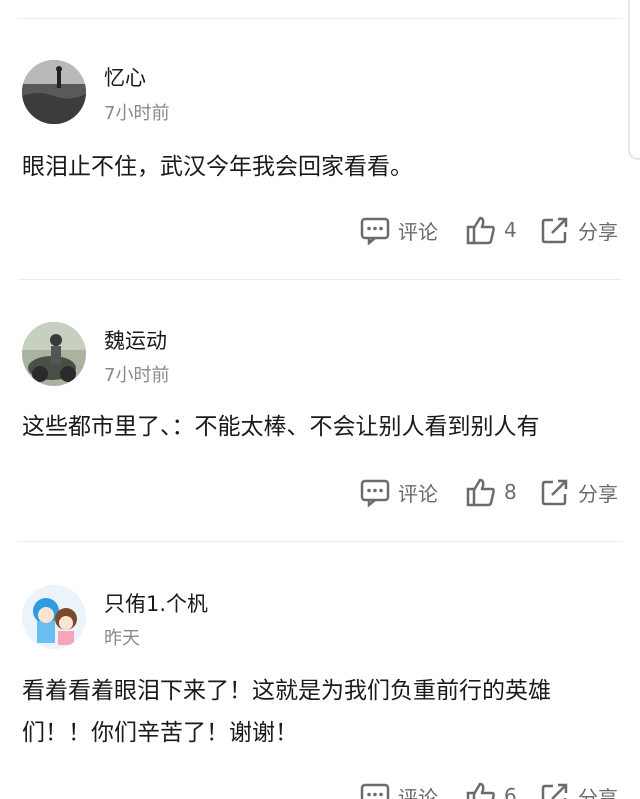 The height and width of the screenshot is (799, 640). Describe the element at coordinates (634, 80) in the screenshot. I see `scroll-indicator` at that location.